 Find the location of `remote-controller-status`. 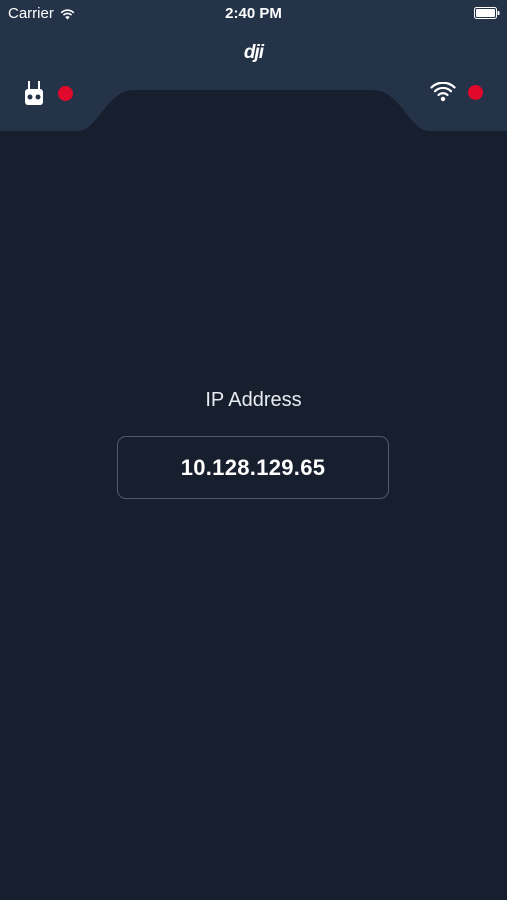

remote-controller-status is located at coordinates (48, 93).